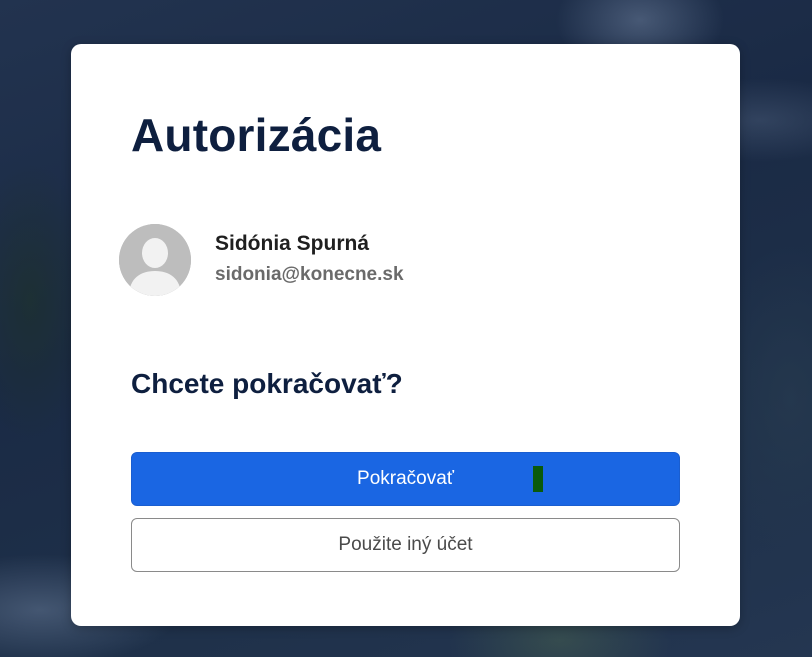  I want to click on continue-button-label: Pokračovať, so click(405, 478).